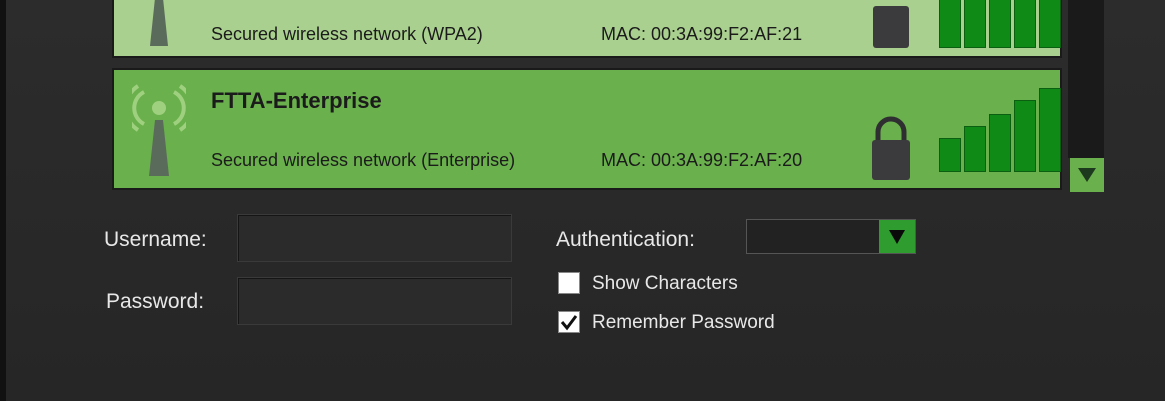  I want to click on authentication-dropdown-button, so click(897, 236).